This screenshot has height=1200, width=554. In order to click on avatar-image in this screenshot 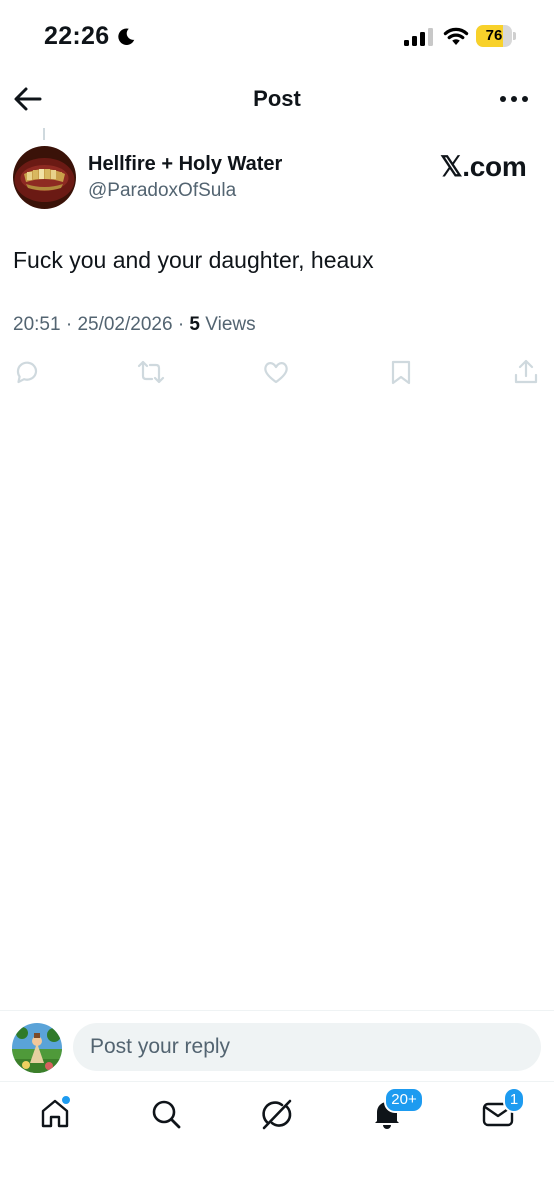, I will do `click(44, 177)`.